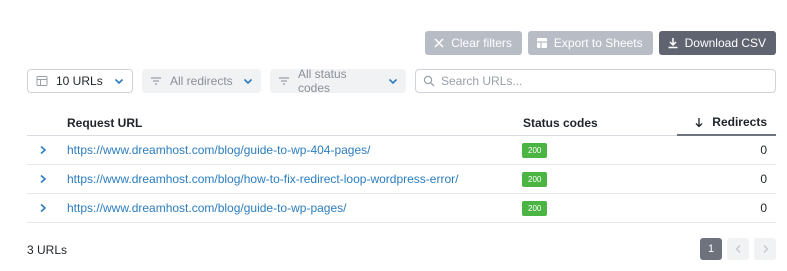  Describe the element at coordinates (604, 81) in the screenshot. I see `search-input` at that location.